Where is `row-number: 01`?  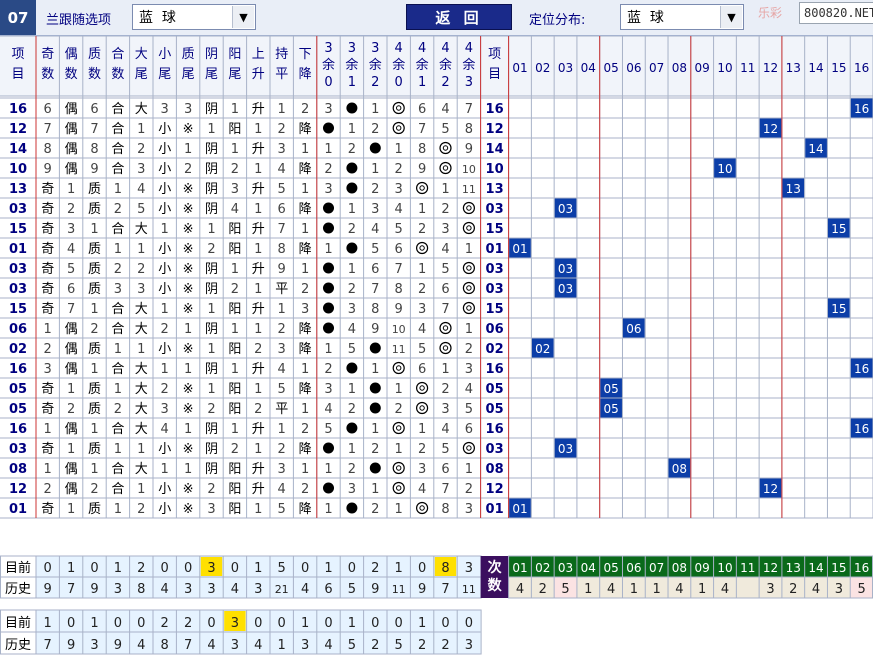
row-number: 01 is located at coordinates (18, 509).